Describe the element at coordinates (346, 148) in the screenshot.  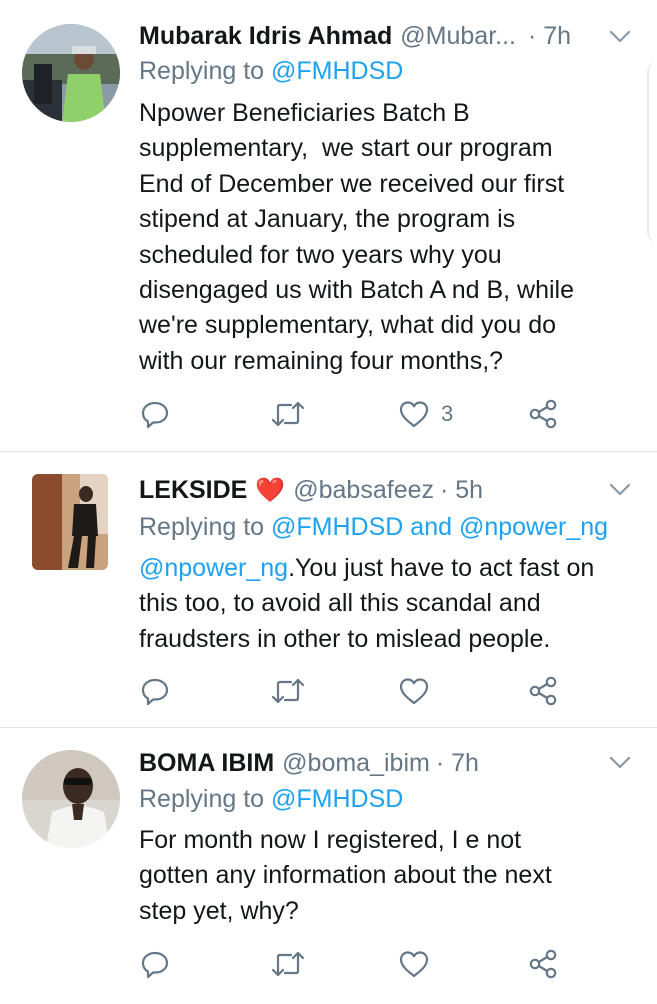
I see `tweet-text-line: supplementary, we start our program` at that location.